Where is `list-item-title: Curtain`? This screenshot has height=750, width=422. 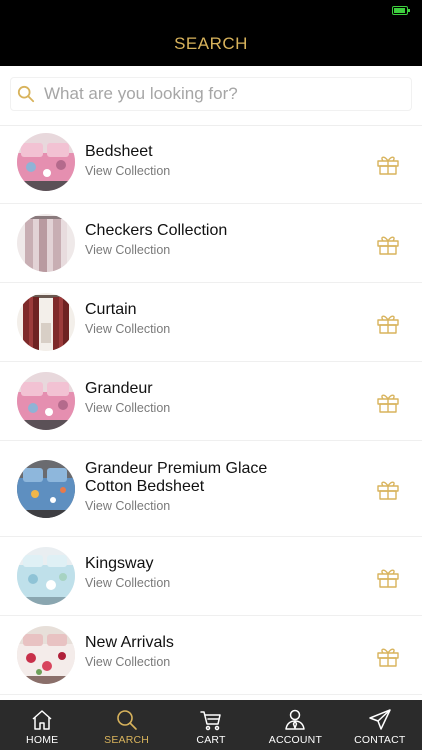
list-item-title: Curtain is located at coordinates (111, 309).